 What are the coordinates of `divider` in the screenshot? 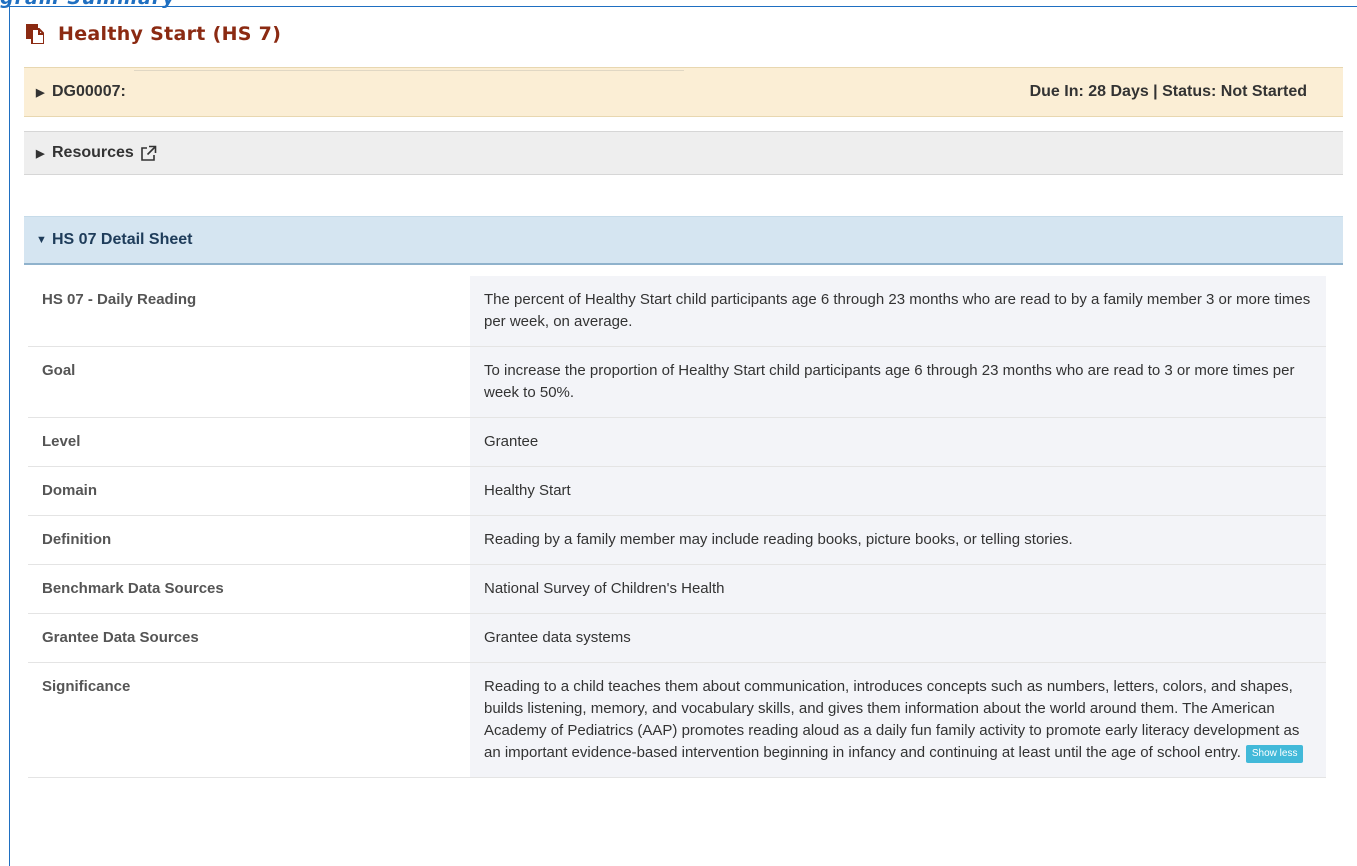 It's located at (409, 70).